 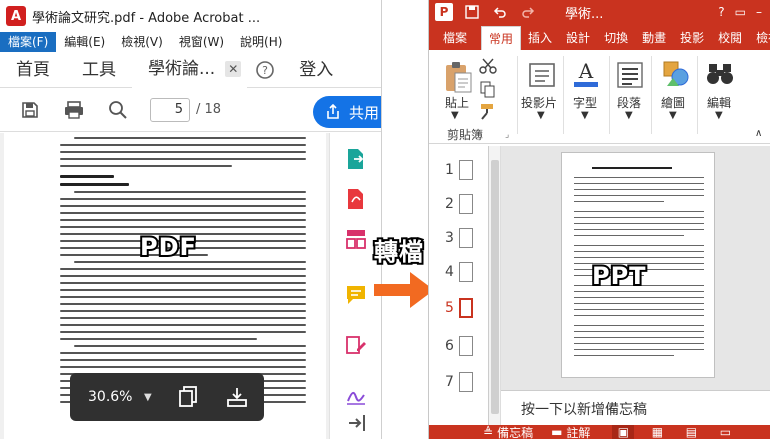 What do you see at coordinates (528, 12) in the screenshot?
I see `redo-icon` at bounding box center [528, 12].